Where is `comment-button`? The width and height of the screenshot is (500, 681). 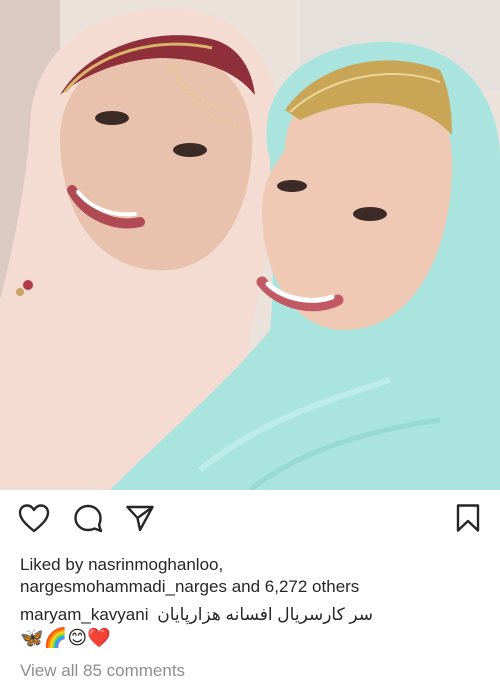
comment-button is located at coordinates (88, 518).